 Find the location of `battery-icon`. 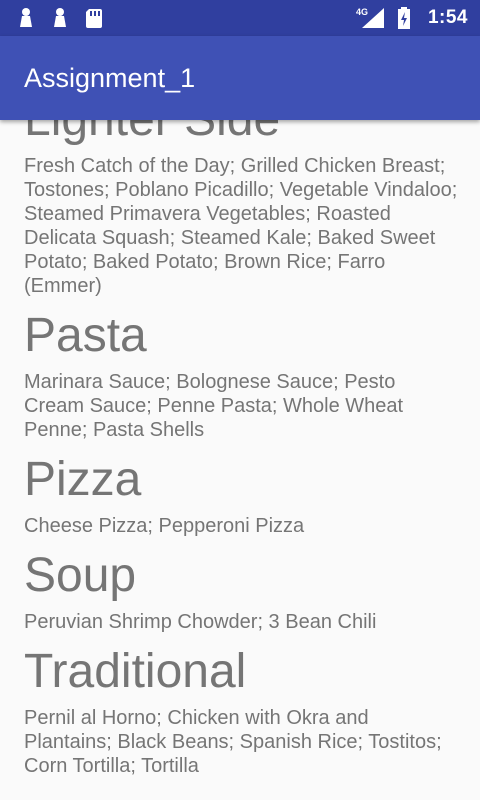

battery-icon is located at coordinates (404, 18).